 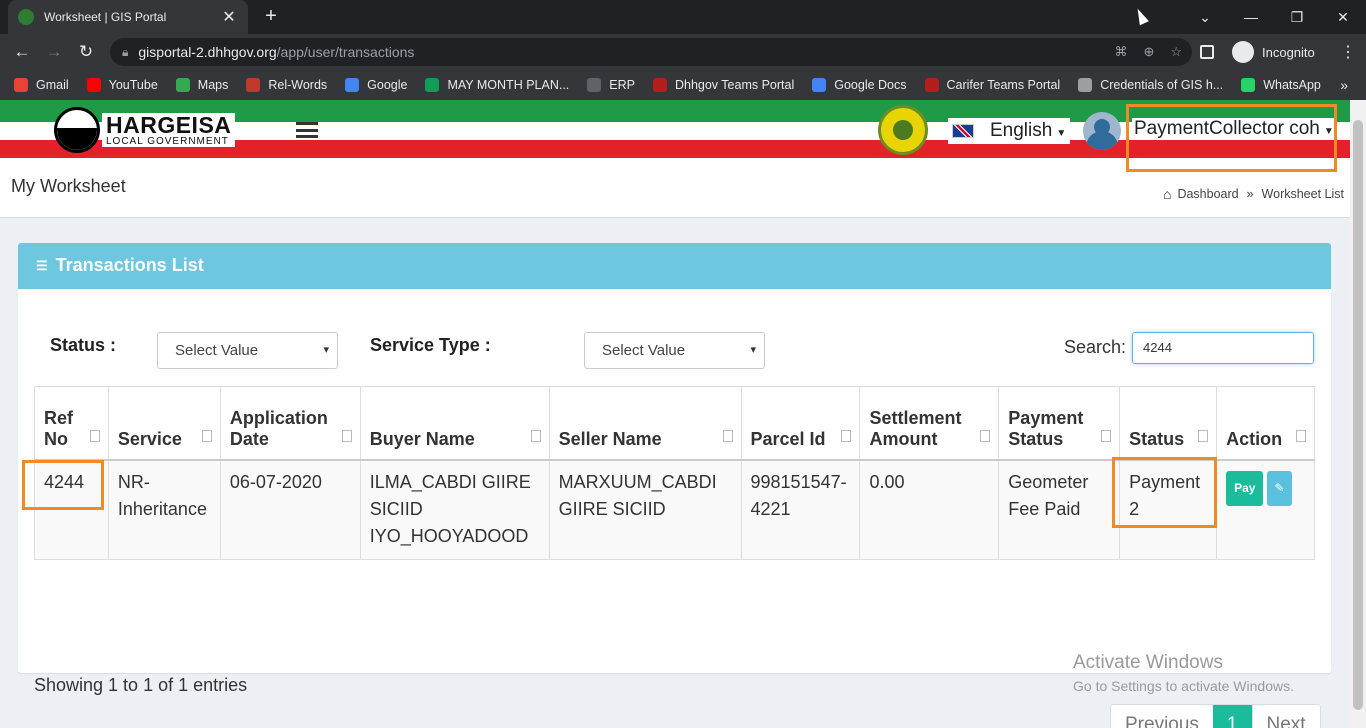 What do you see at coordinates (352, 85) in the screenshot?
I see `google-icon` at bounding box center [352, 85].